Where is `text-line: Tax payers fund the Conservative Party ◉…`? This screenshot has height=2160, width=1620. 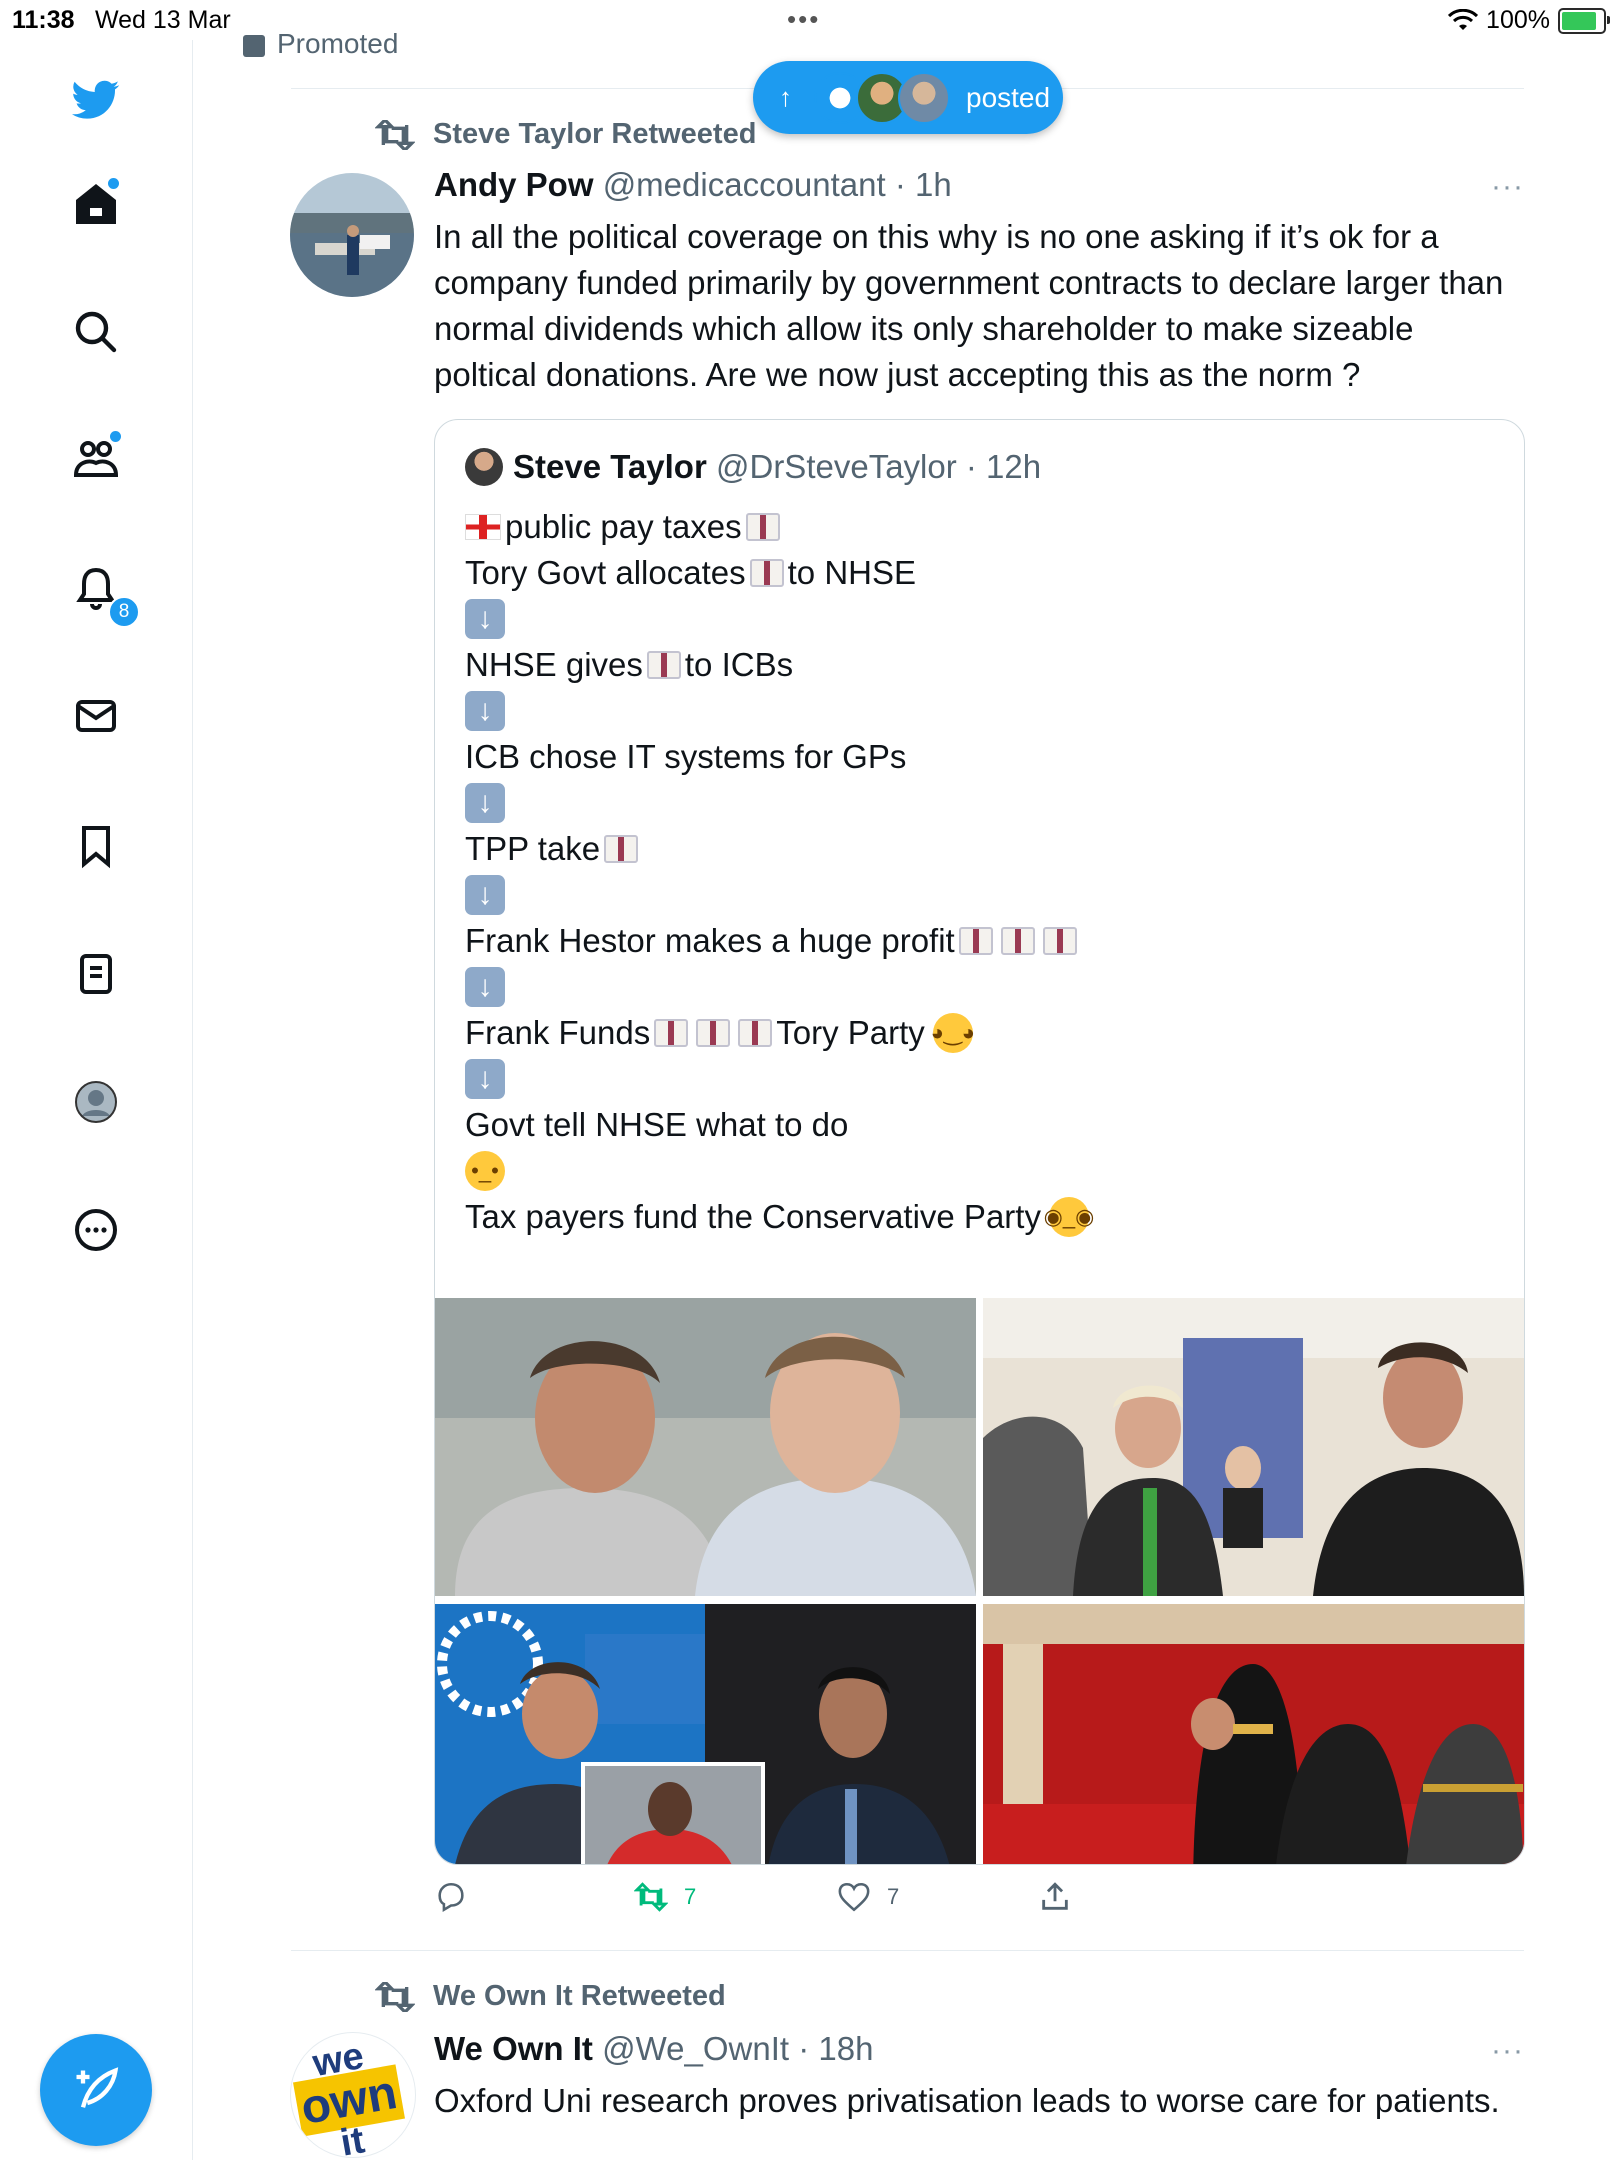
text-line: Tax payers fund the Conservative Party ◉… is located at coordinates (780, 1217).